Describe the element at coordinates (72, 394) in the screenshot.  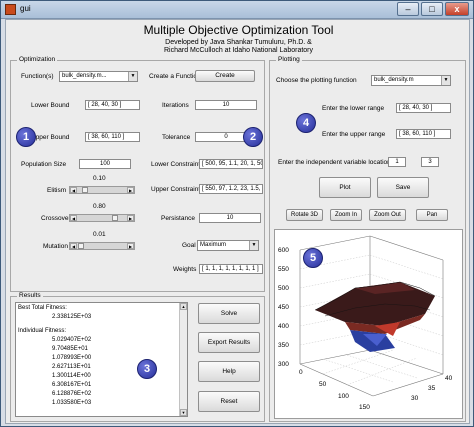
I see `individual-fitness-value: 6.128876E+02` at that location.